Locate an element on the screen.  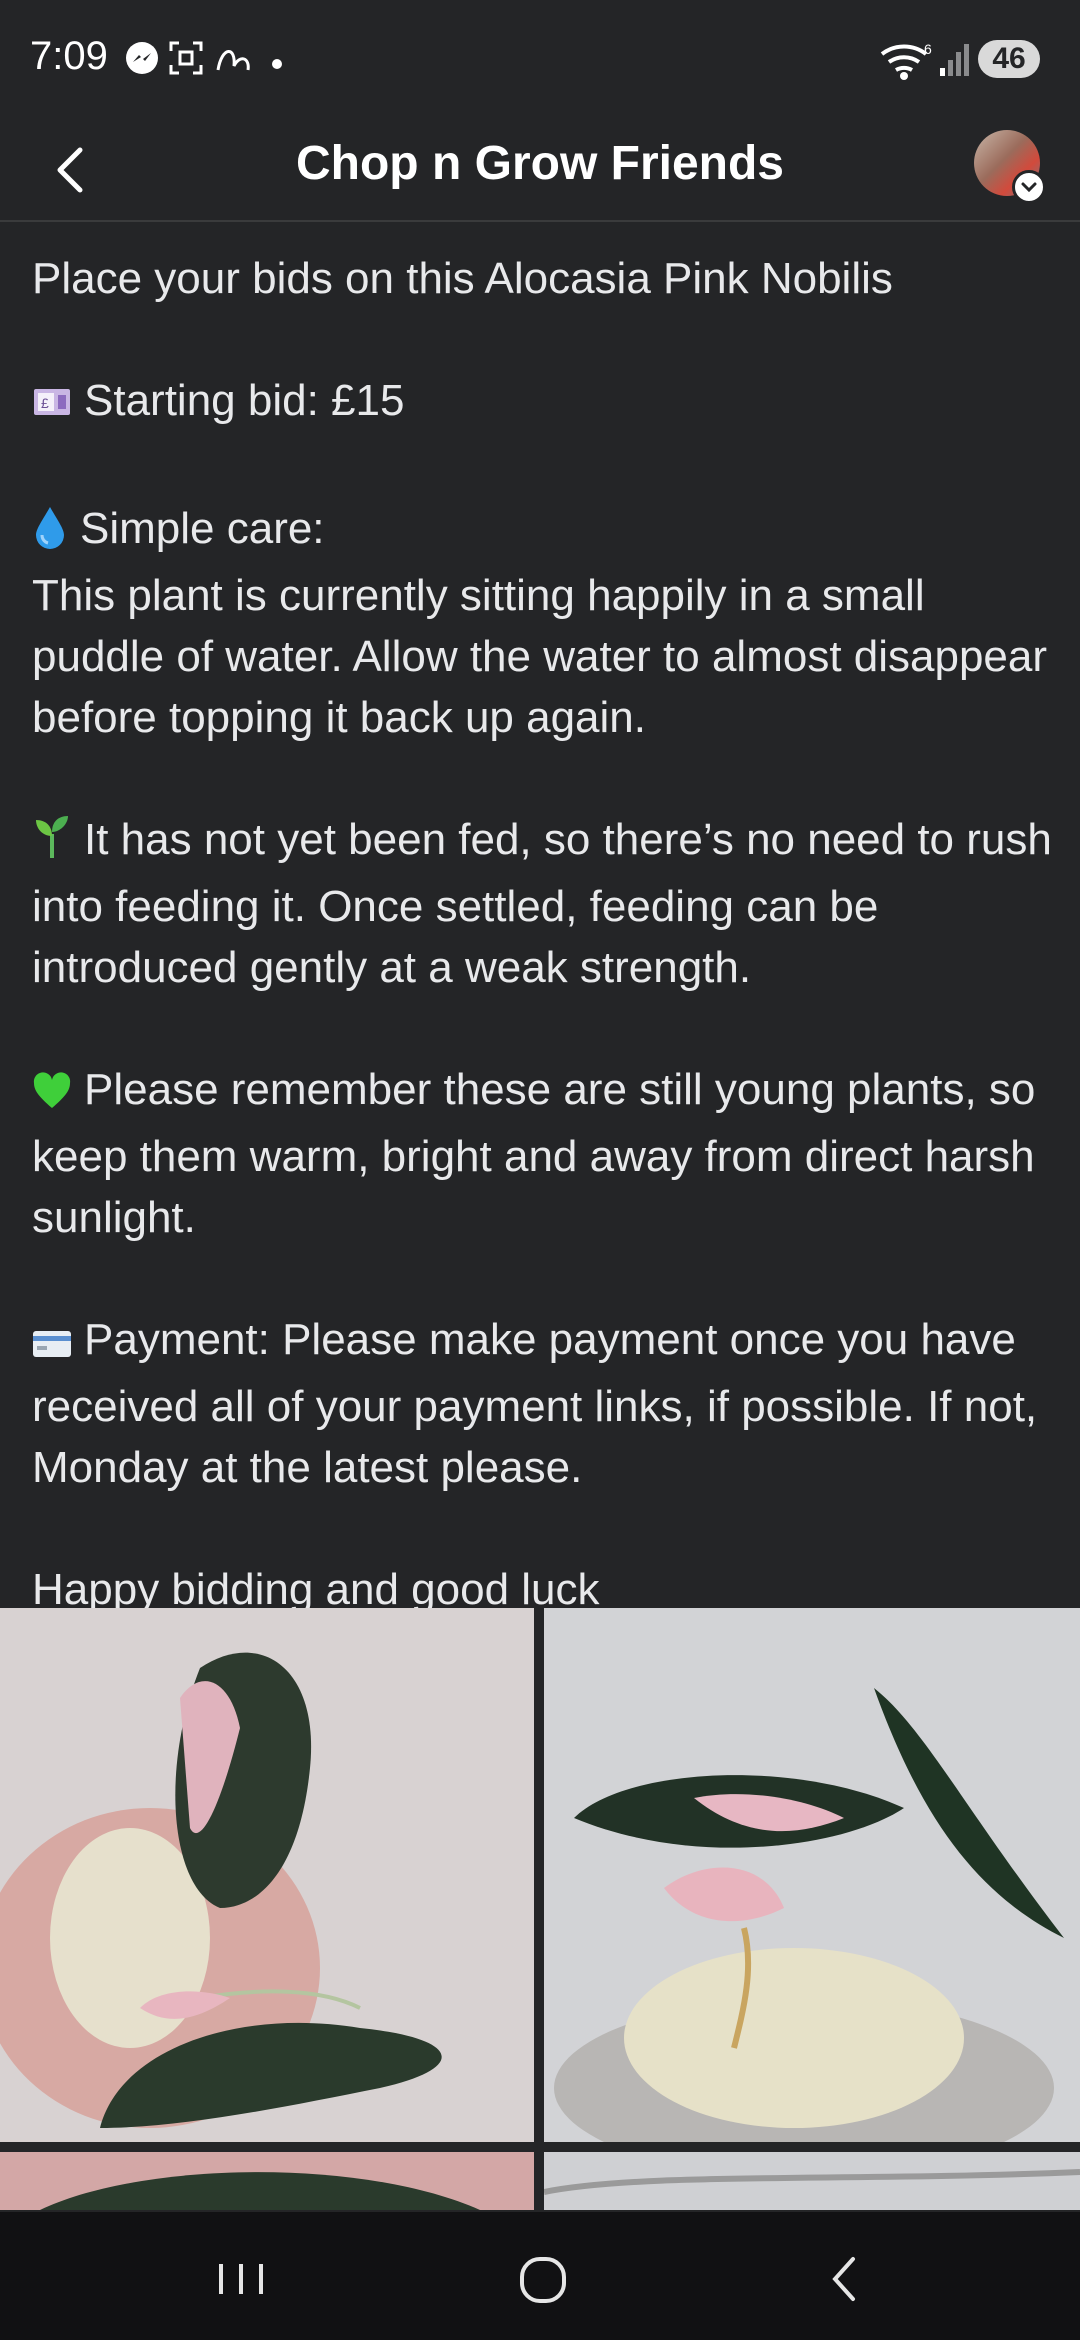
credit-card-icon is located at coordinates (52, 1345).